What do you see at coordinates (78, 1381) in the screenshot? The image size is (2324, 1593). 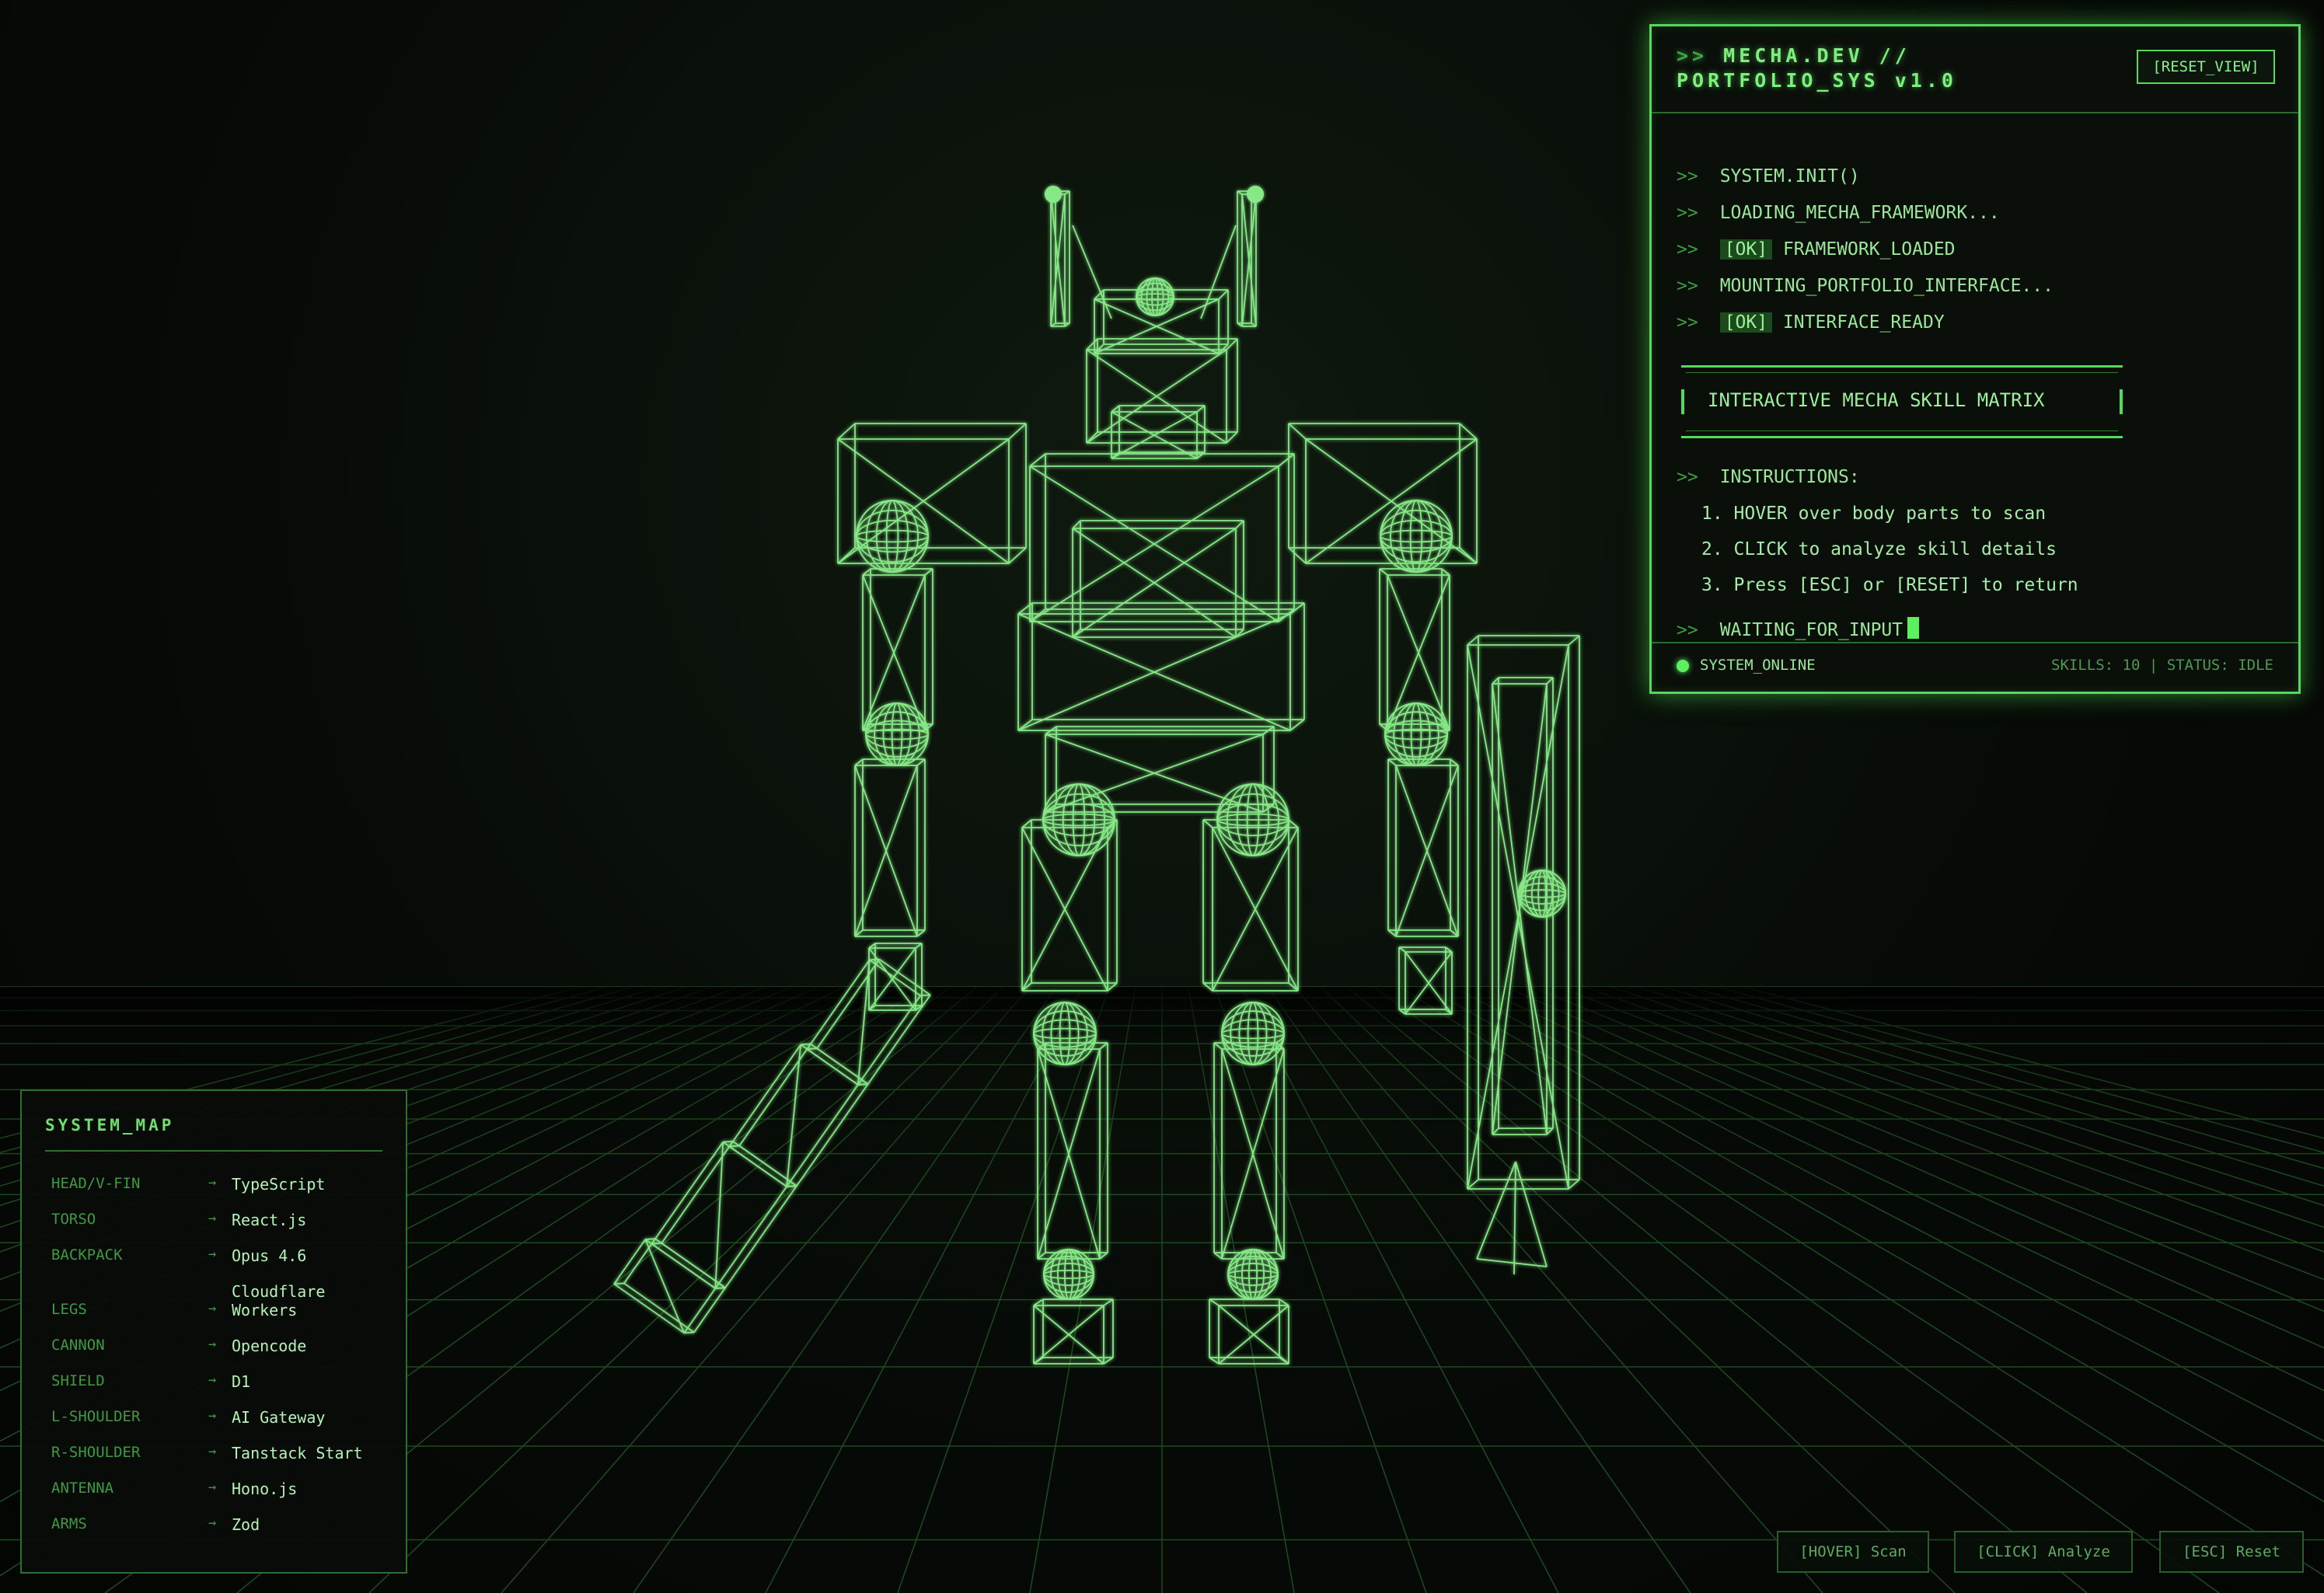 I see `map-part-name: SHIELD` at bounding box center [78, 1381].